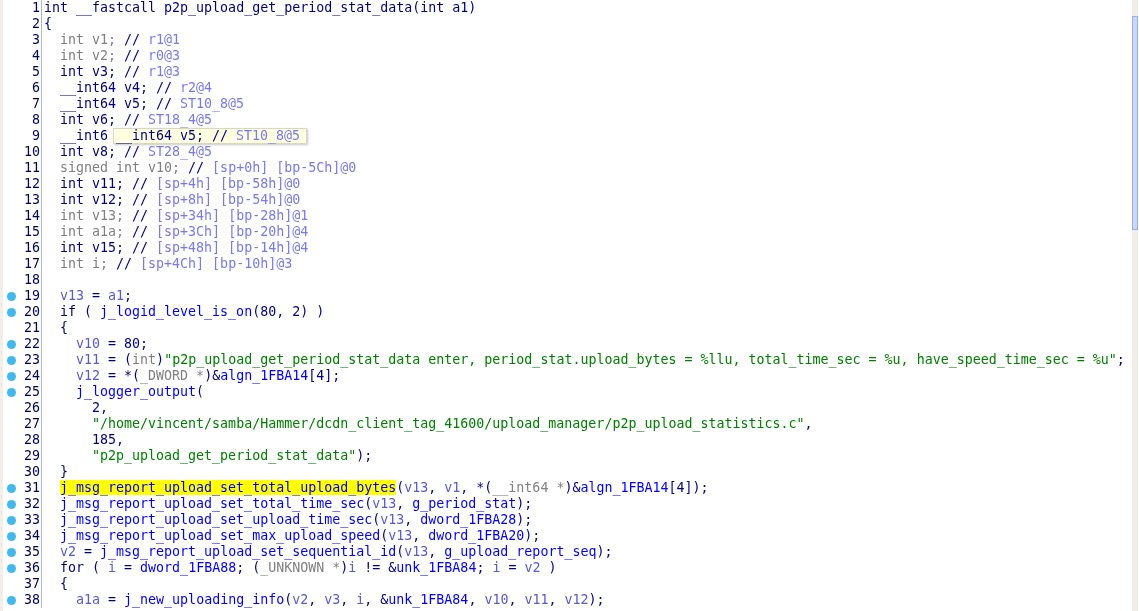  I want to click on code-line: "p2p_upload_get_period_stat_data");, so click(232, 455).